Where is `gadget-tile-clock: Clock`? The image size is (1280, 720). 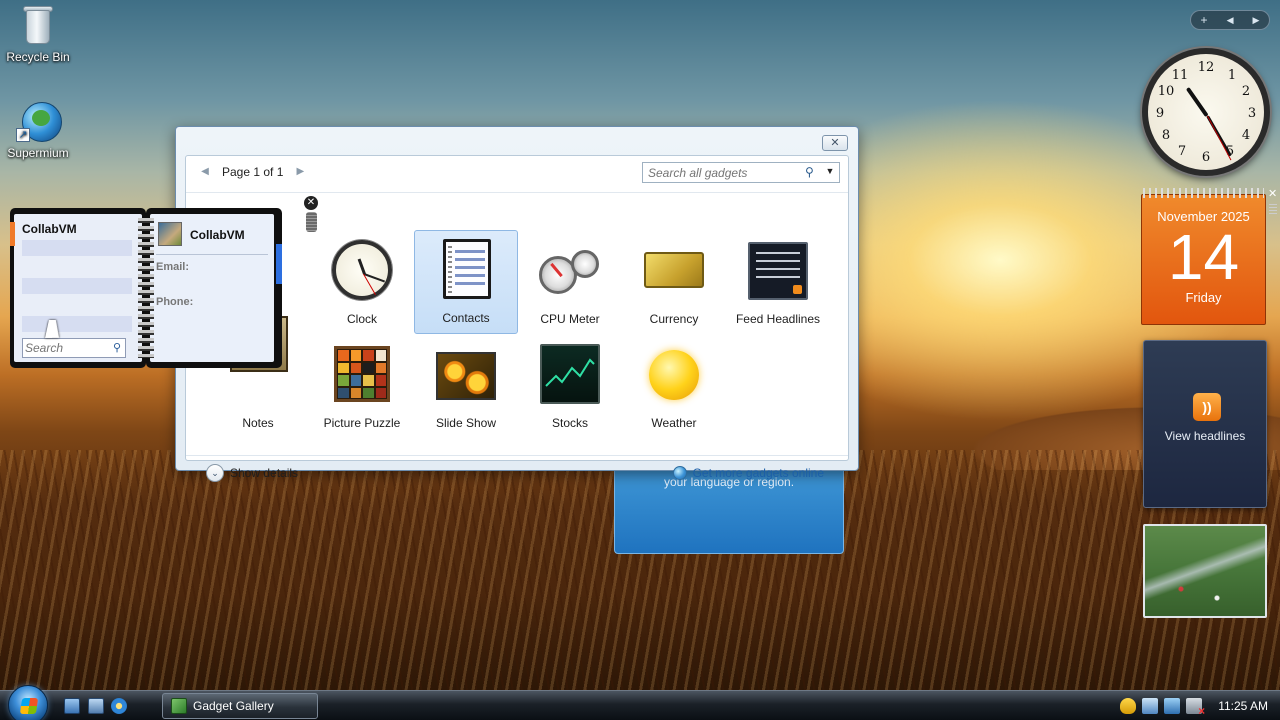 gadget-tile-clock: Clock is located at coordinates (362, 284).